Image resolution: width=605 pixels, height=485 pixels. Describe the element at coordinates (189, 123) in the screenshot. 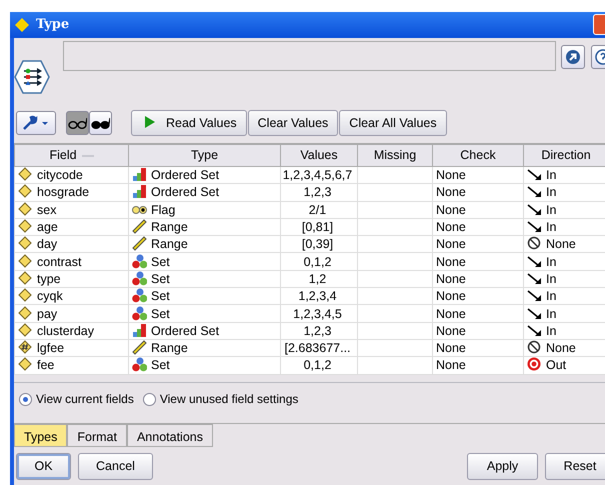

I see `read-values-button: Read Values` at that location.